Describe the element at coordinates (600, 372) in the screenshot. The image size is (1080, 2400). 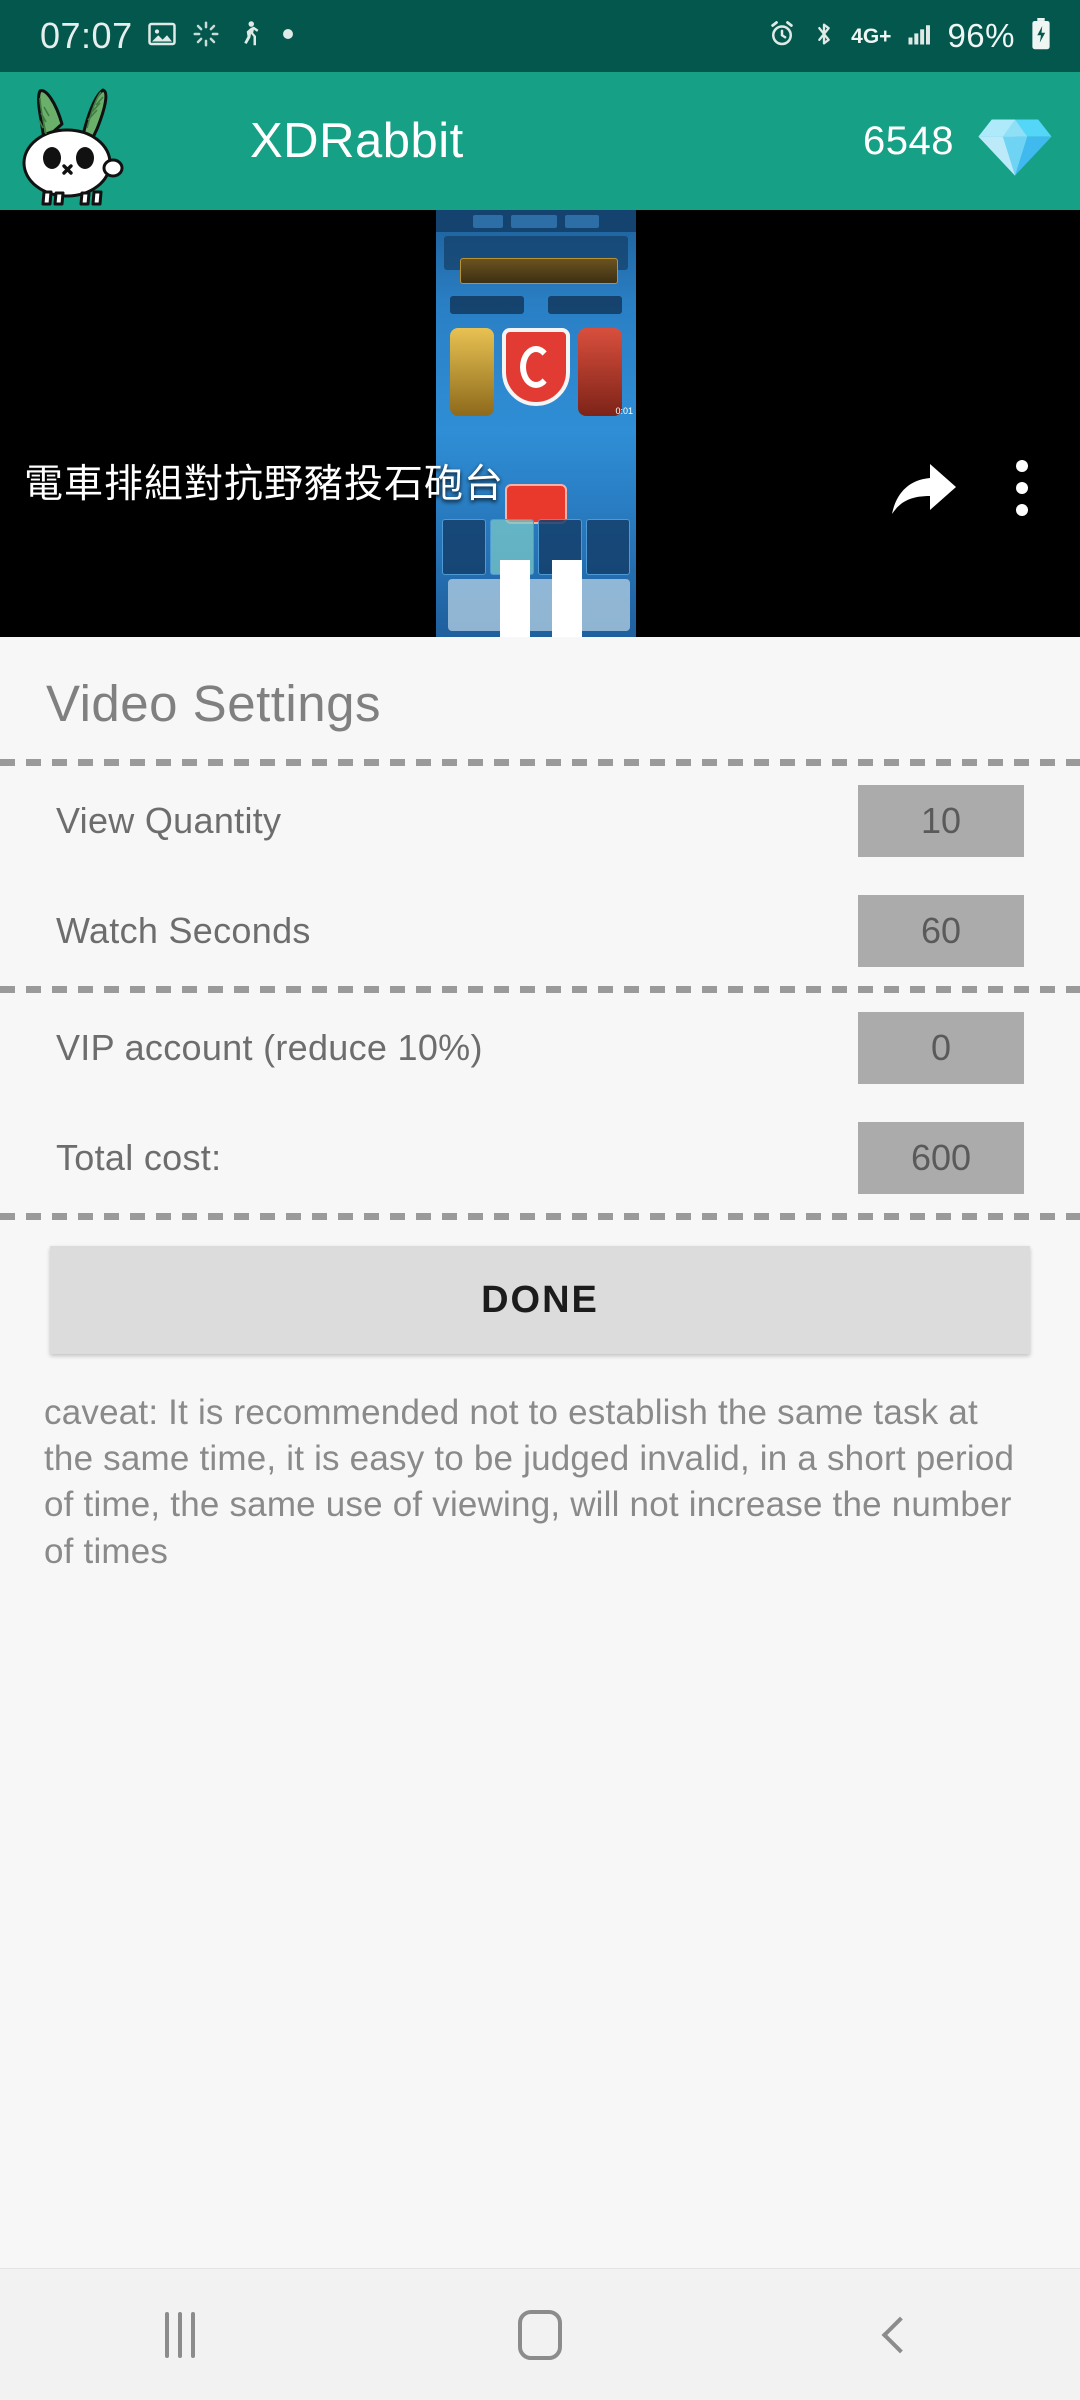
I see `thumb-character-right` at that location.